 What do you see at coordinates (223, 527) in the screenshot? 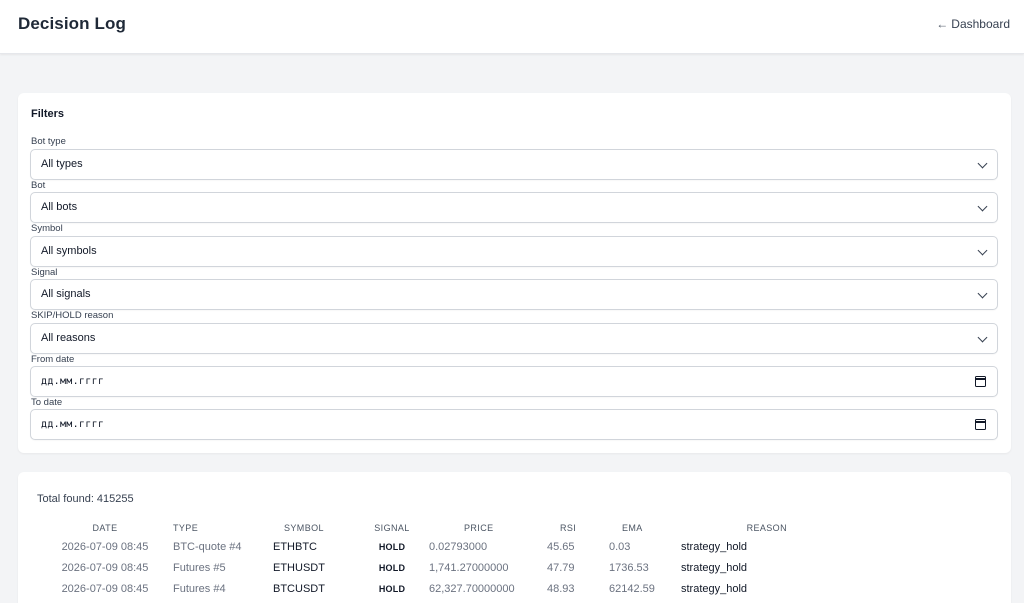
I see `column-header-type: Type` at bounding box center [223, 527].